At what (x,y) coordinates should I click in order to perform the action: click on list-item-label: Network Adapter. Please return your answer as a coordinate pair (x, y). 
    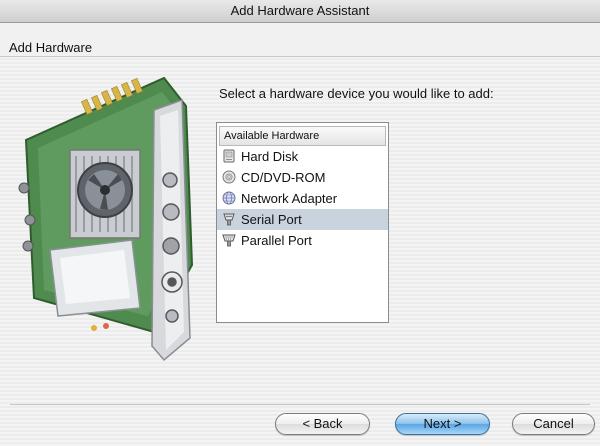
    Looking at the image, I should click on (289, 198).